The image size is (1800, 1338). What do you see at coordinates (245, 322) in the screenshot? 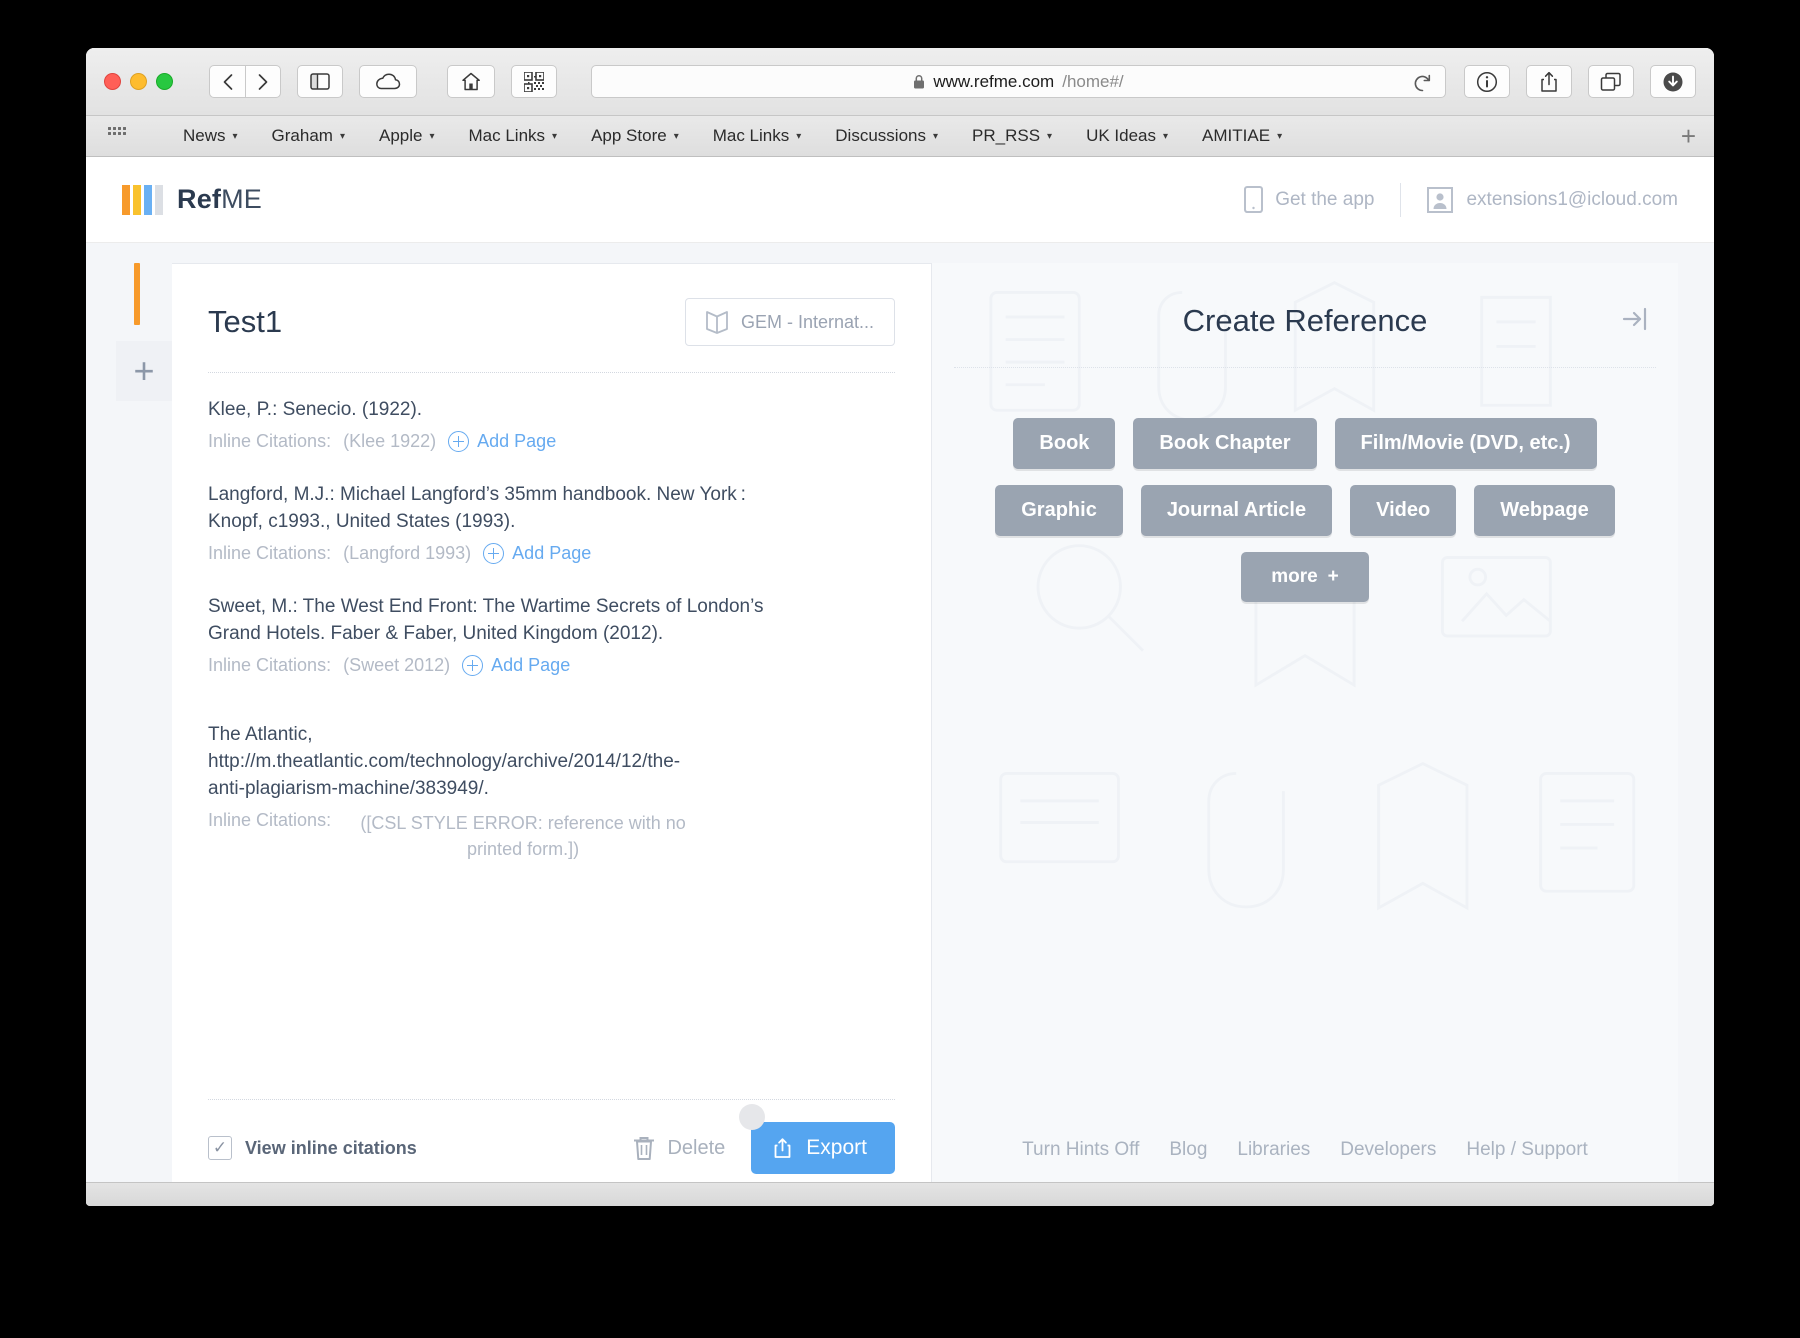
I see `page-title: Test1` at bounding box center [245, 322].